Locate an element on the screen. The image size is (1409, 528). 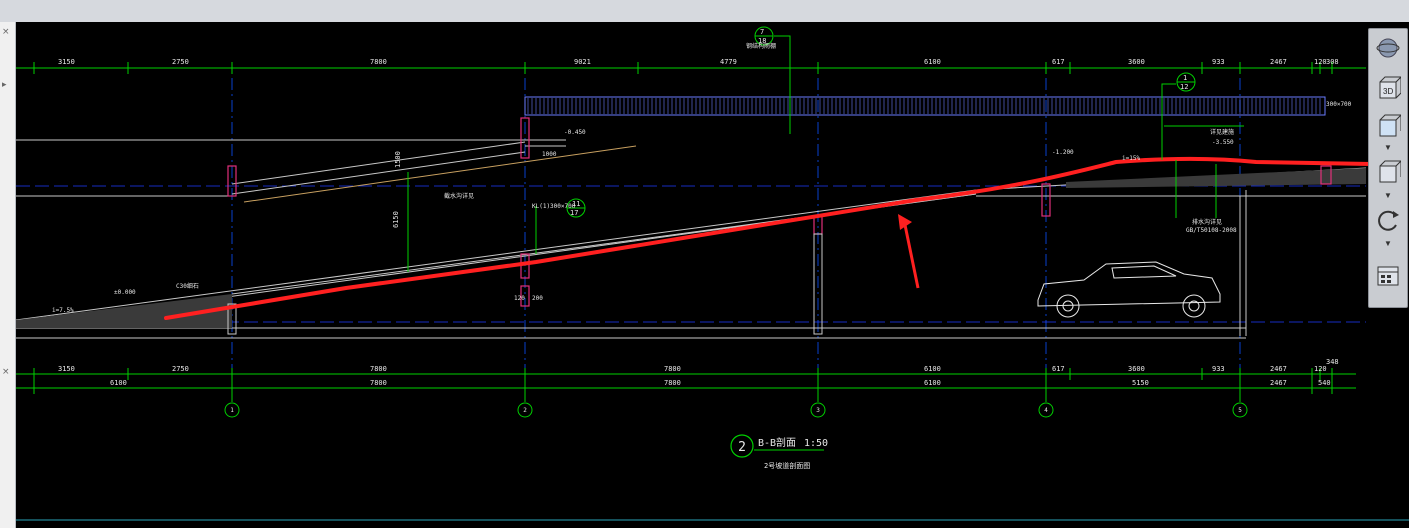
top-dim-text: 6100 is located at coordinates (932, 62).